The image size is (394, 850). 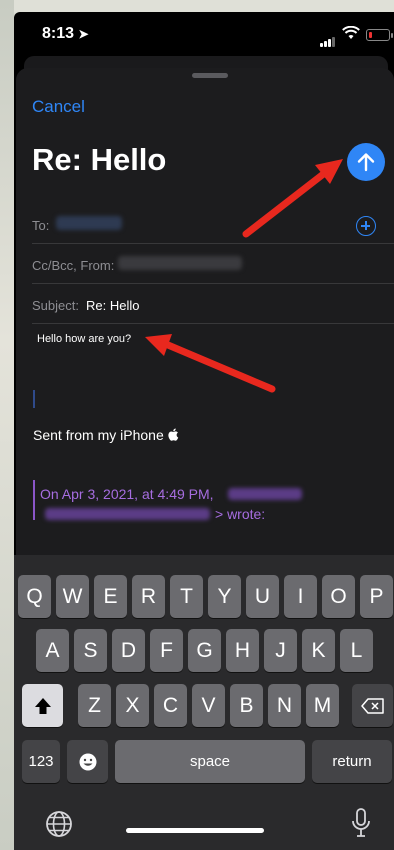 I want to click on return-key: return, so click(x=352, y=761).